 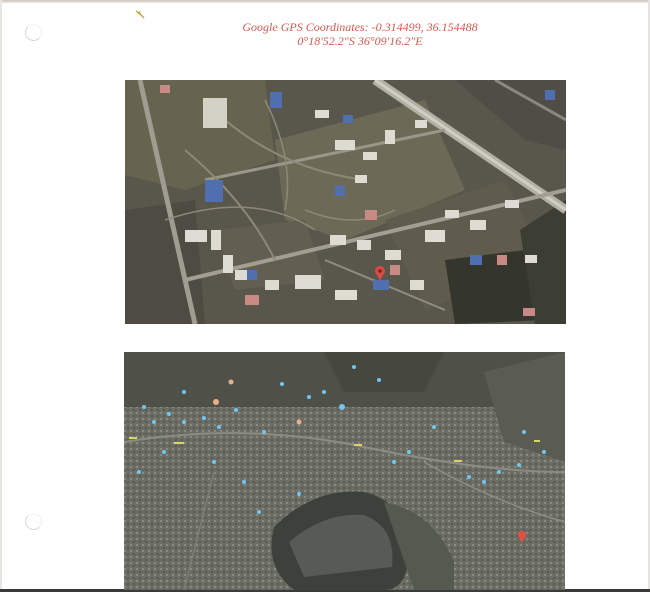 What do you see at coordinates (33, 521) in the screenshot?
I see `punch-hole-bottom` at bounding box center [33, 521].